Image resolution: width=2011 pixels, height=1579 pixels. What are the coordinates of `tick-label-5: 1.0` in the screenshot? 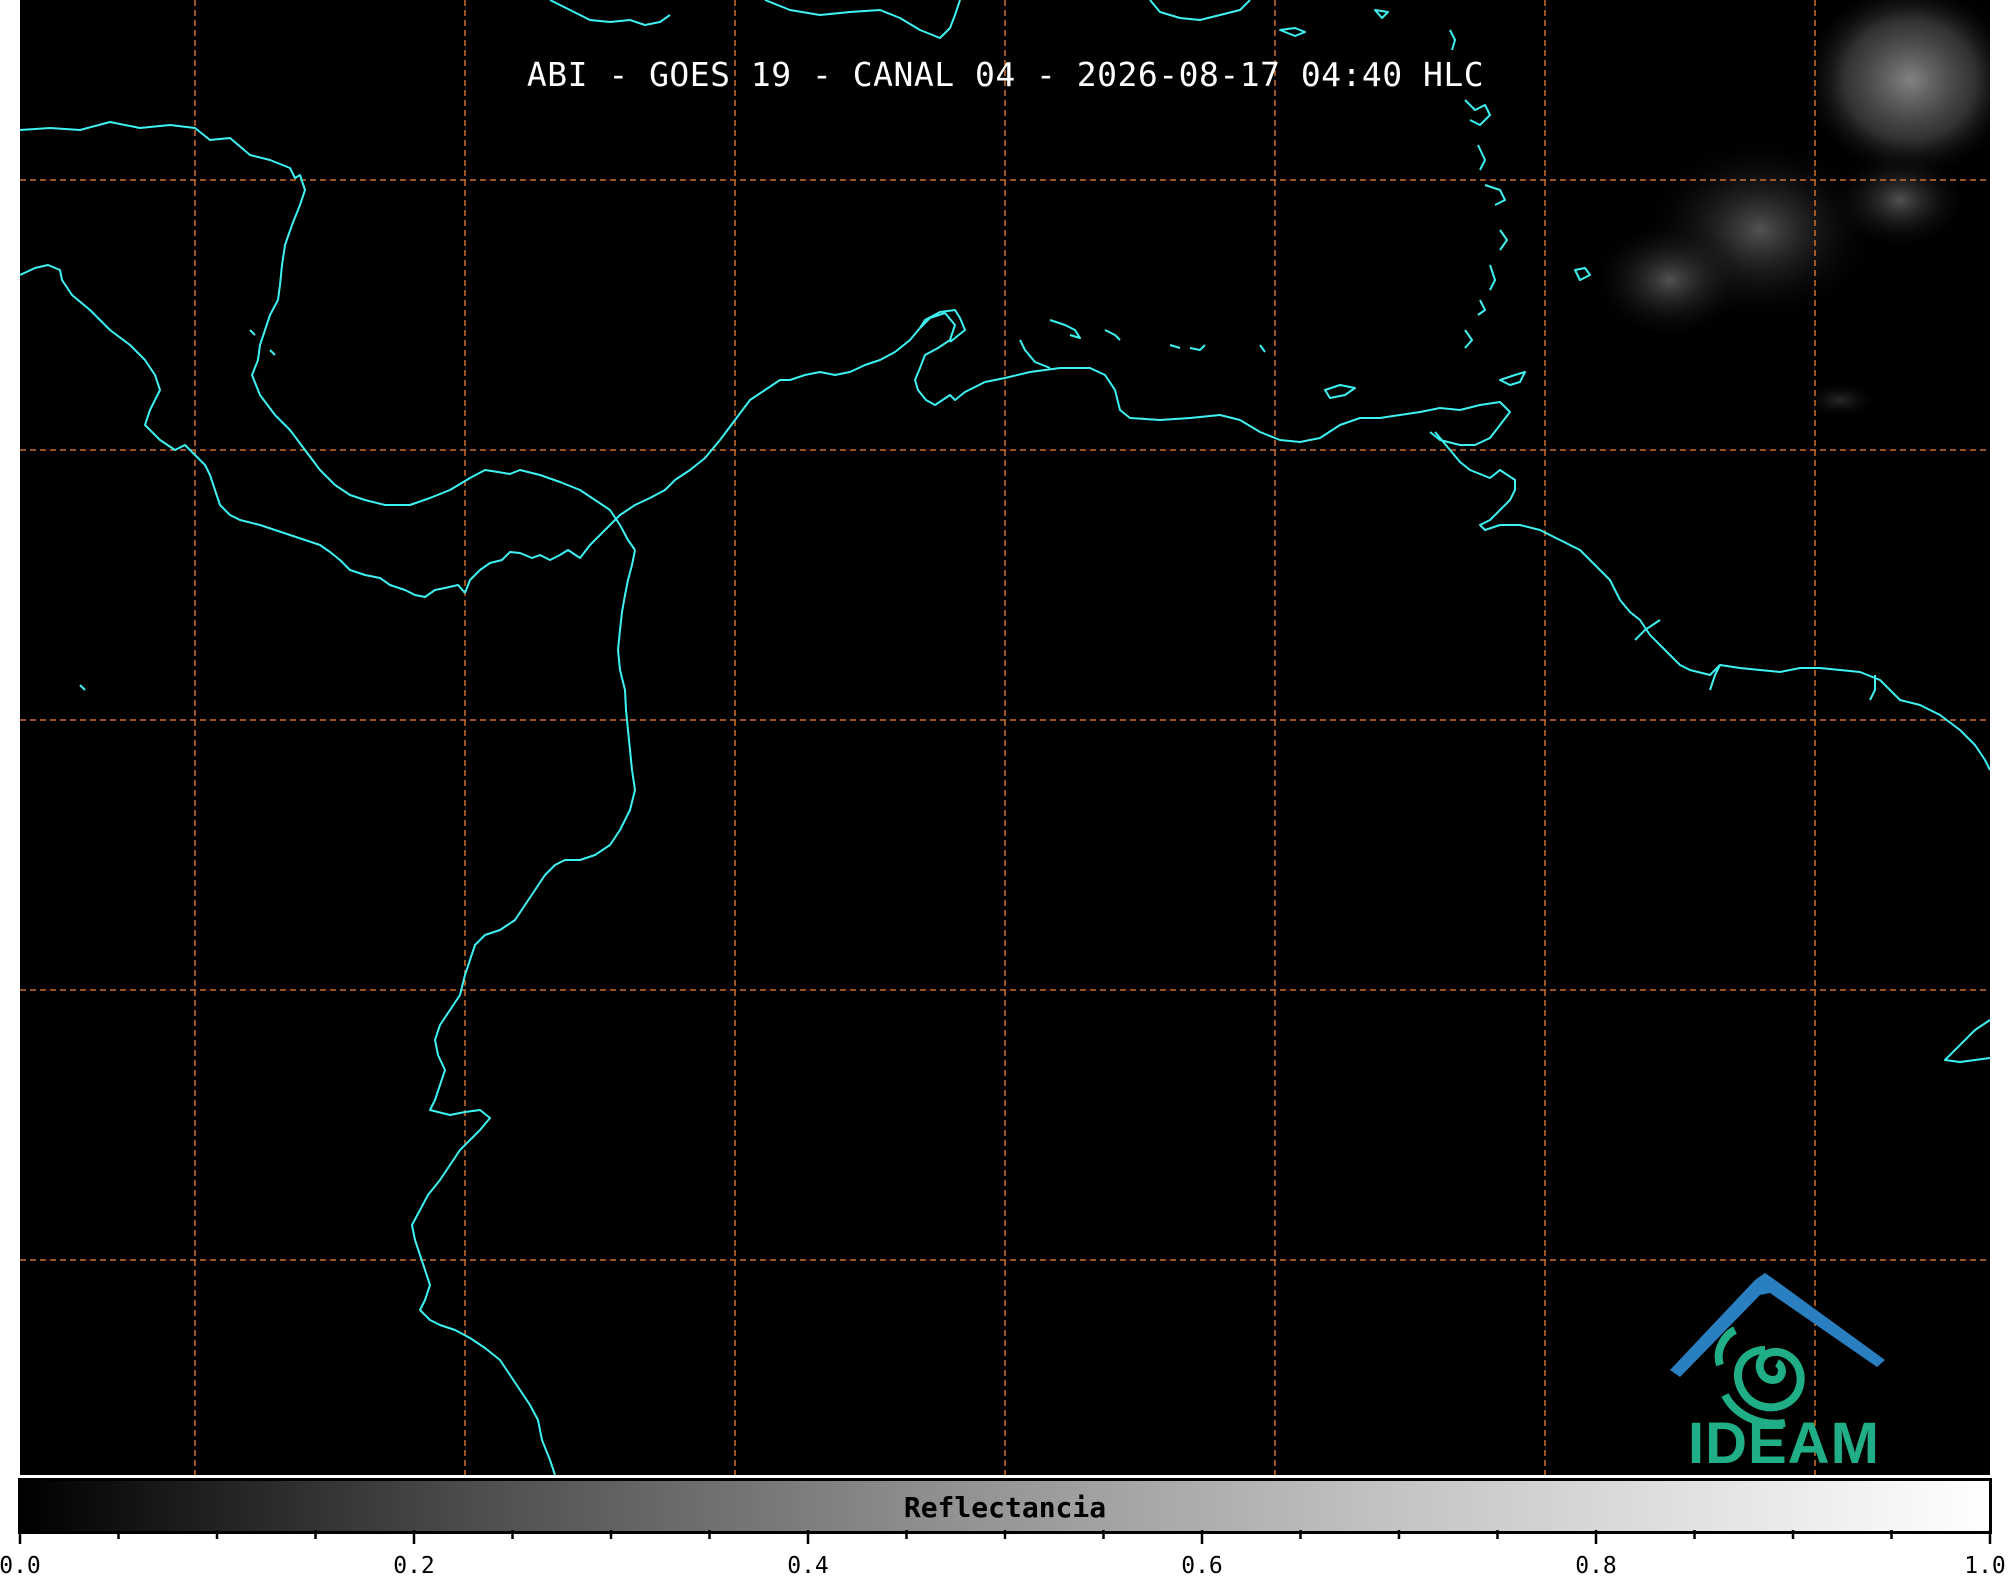 It's located at (1985, 1566).